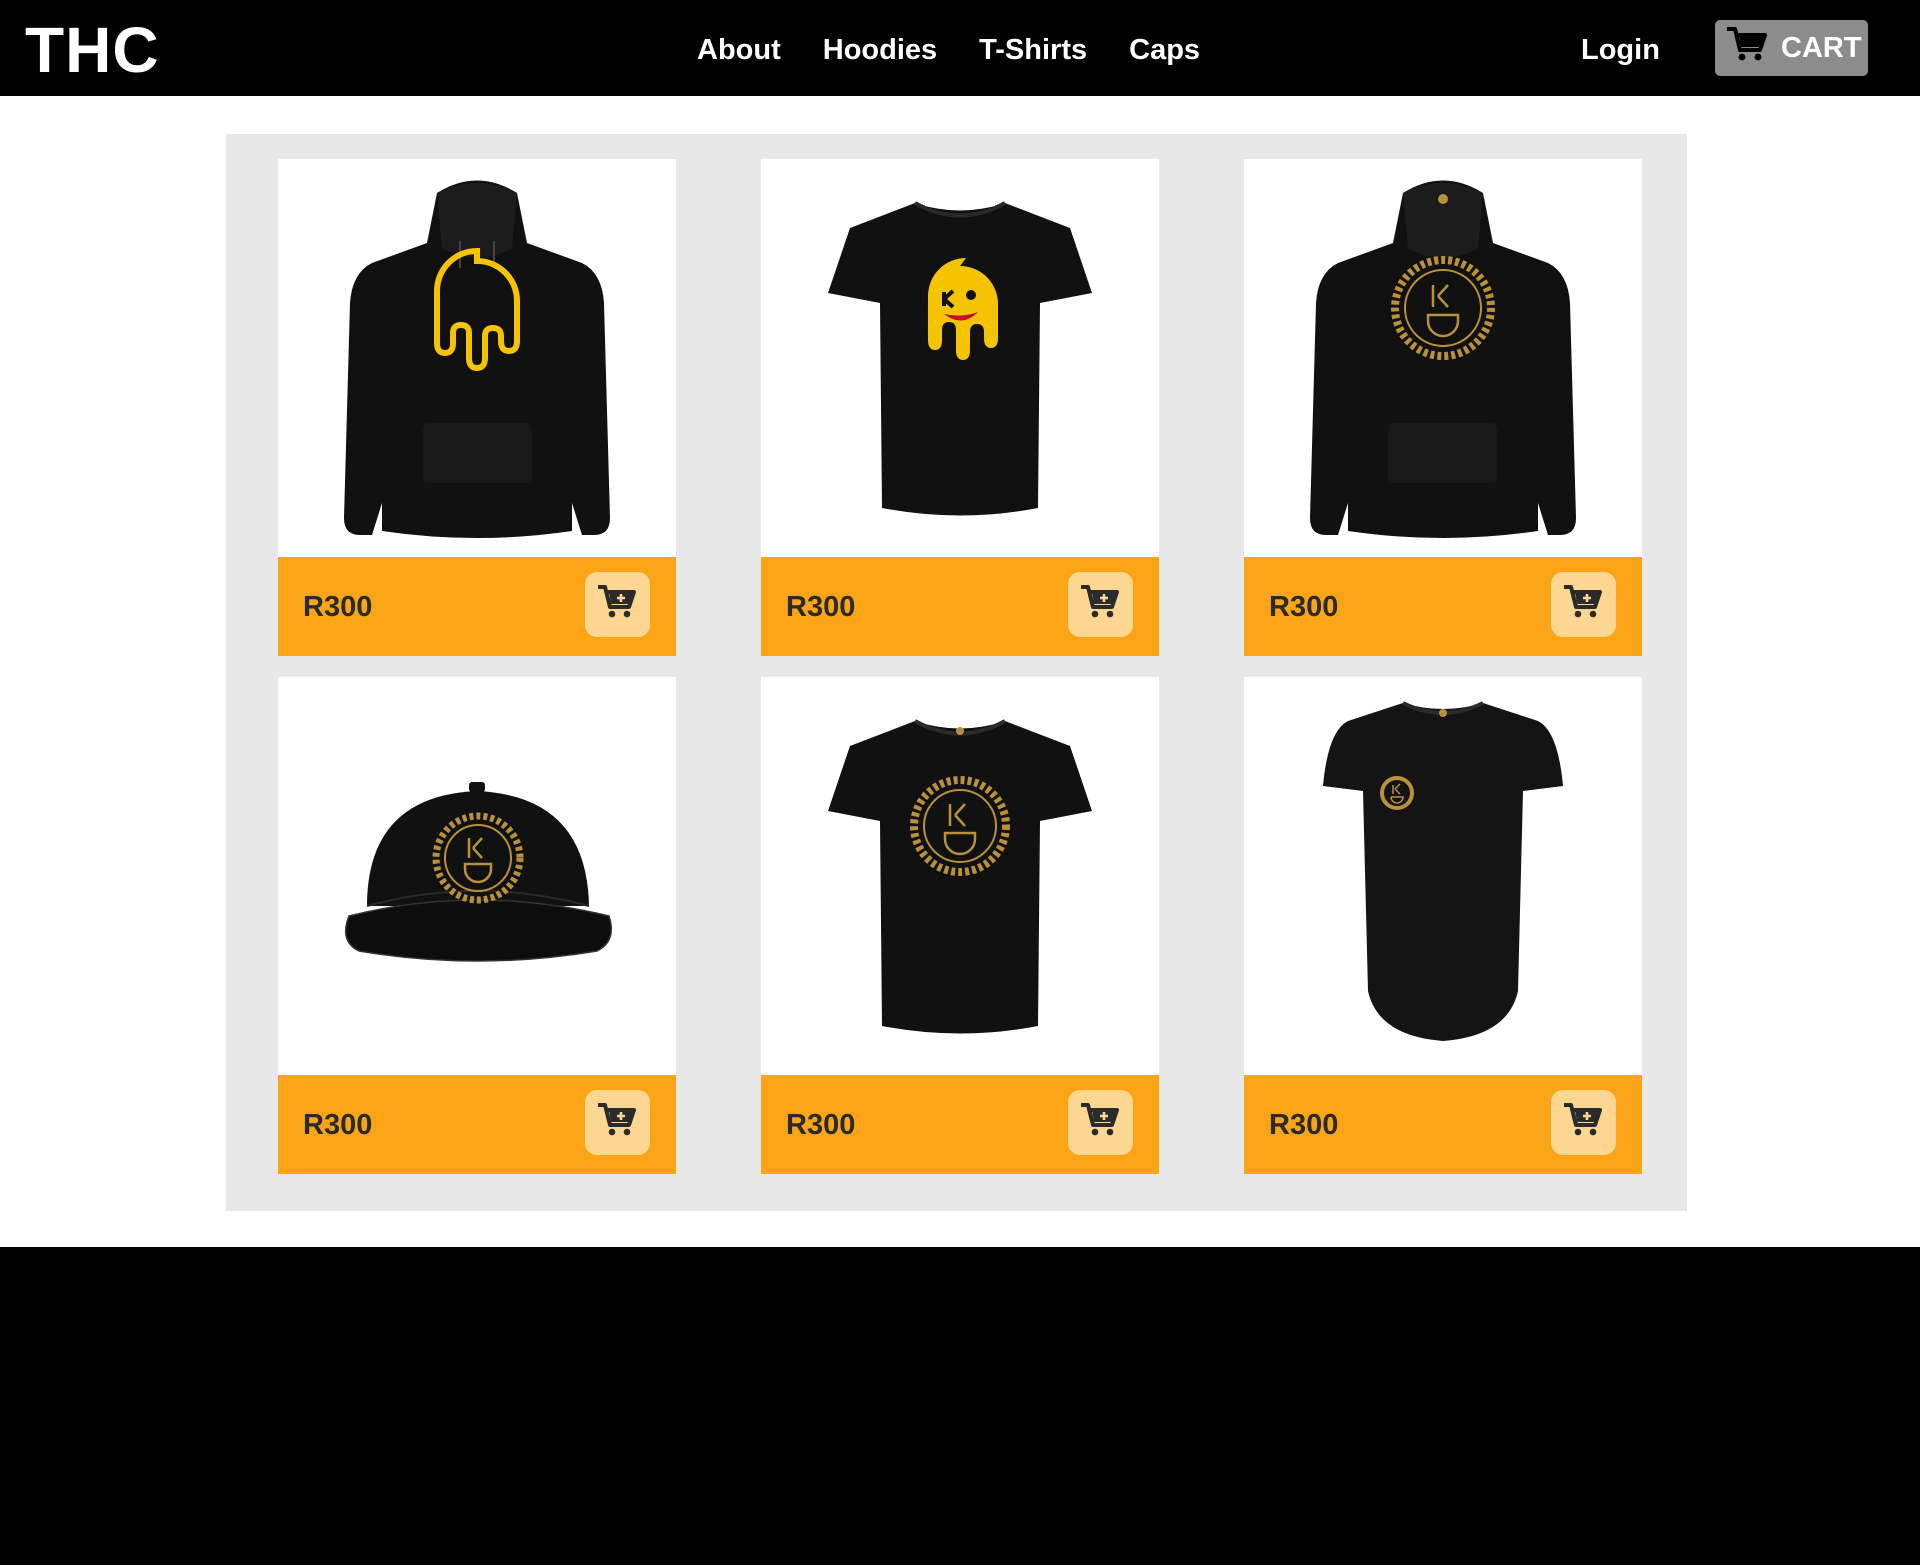  What do you see at coordinates (1747, 48) in the screenshot?
I see `shopping-cart-icon` at bounding box center [1747, 48].